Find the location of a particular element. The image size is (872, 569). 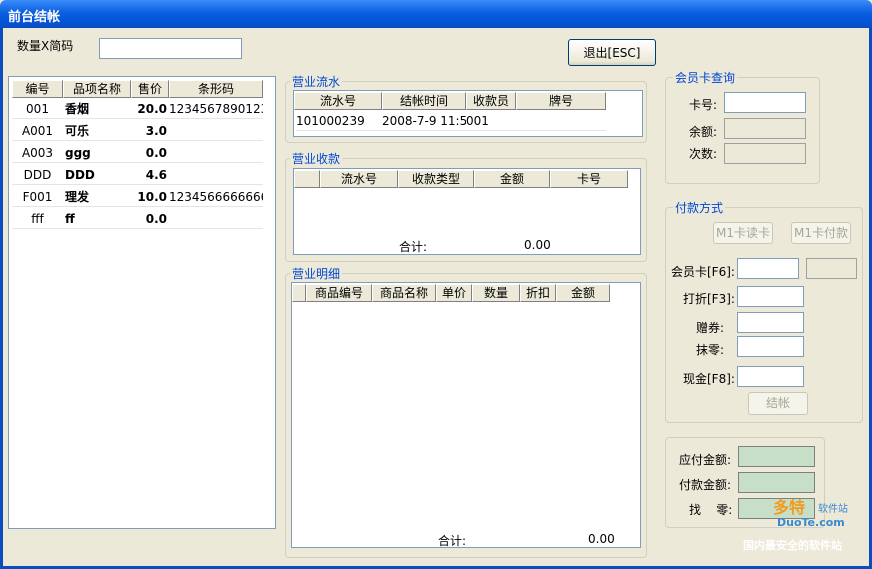

cell-code: 001 is located at coordinates (37, 109).